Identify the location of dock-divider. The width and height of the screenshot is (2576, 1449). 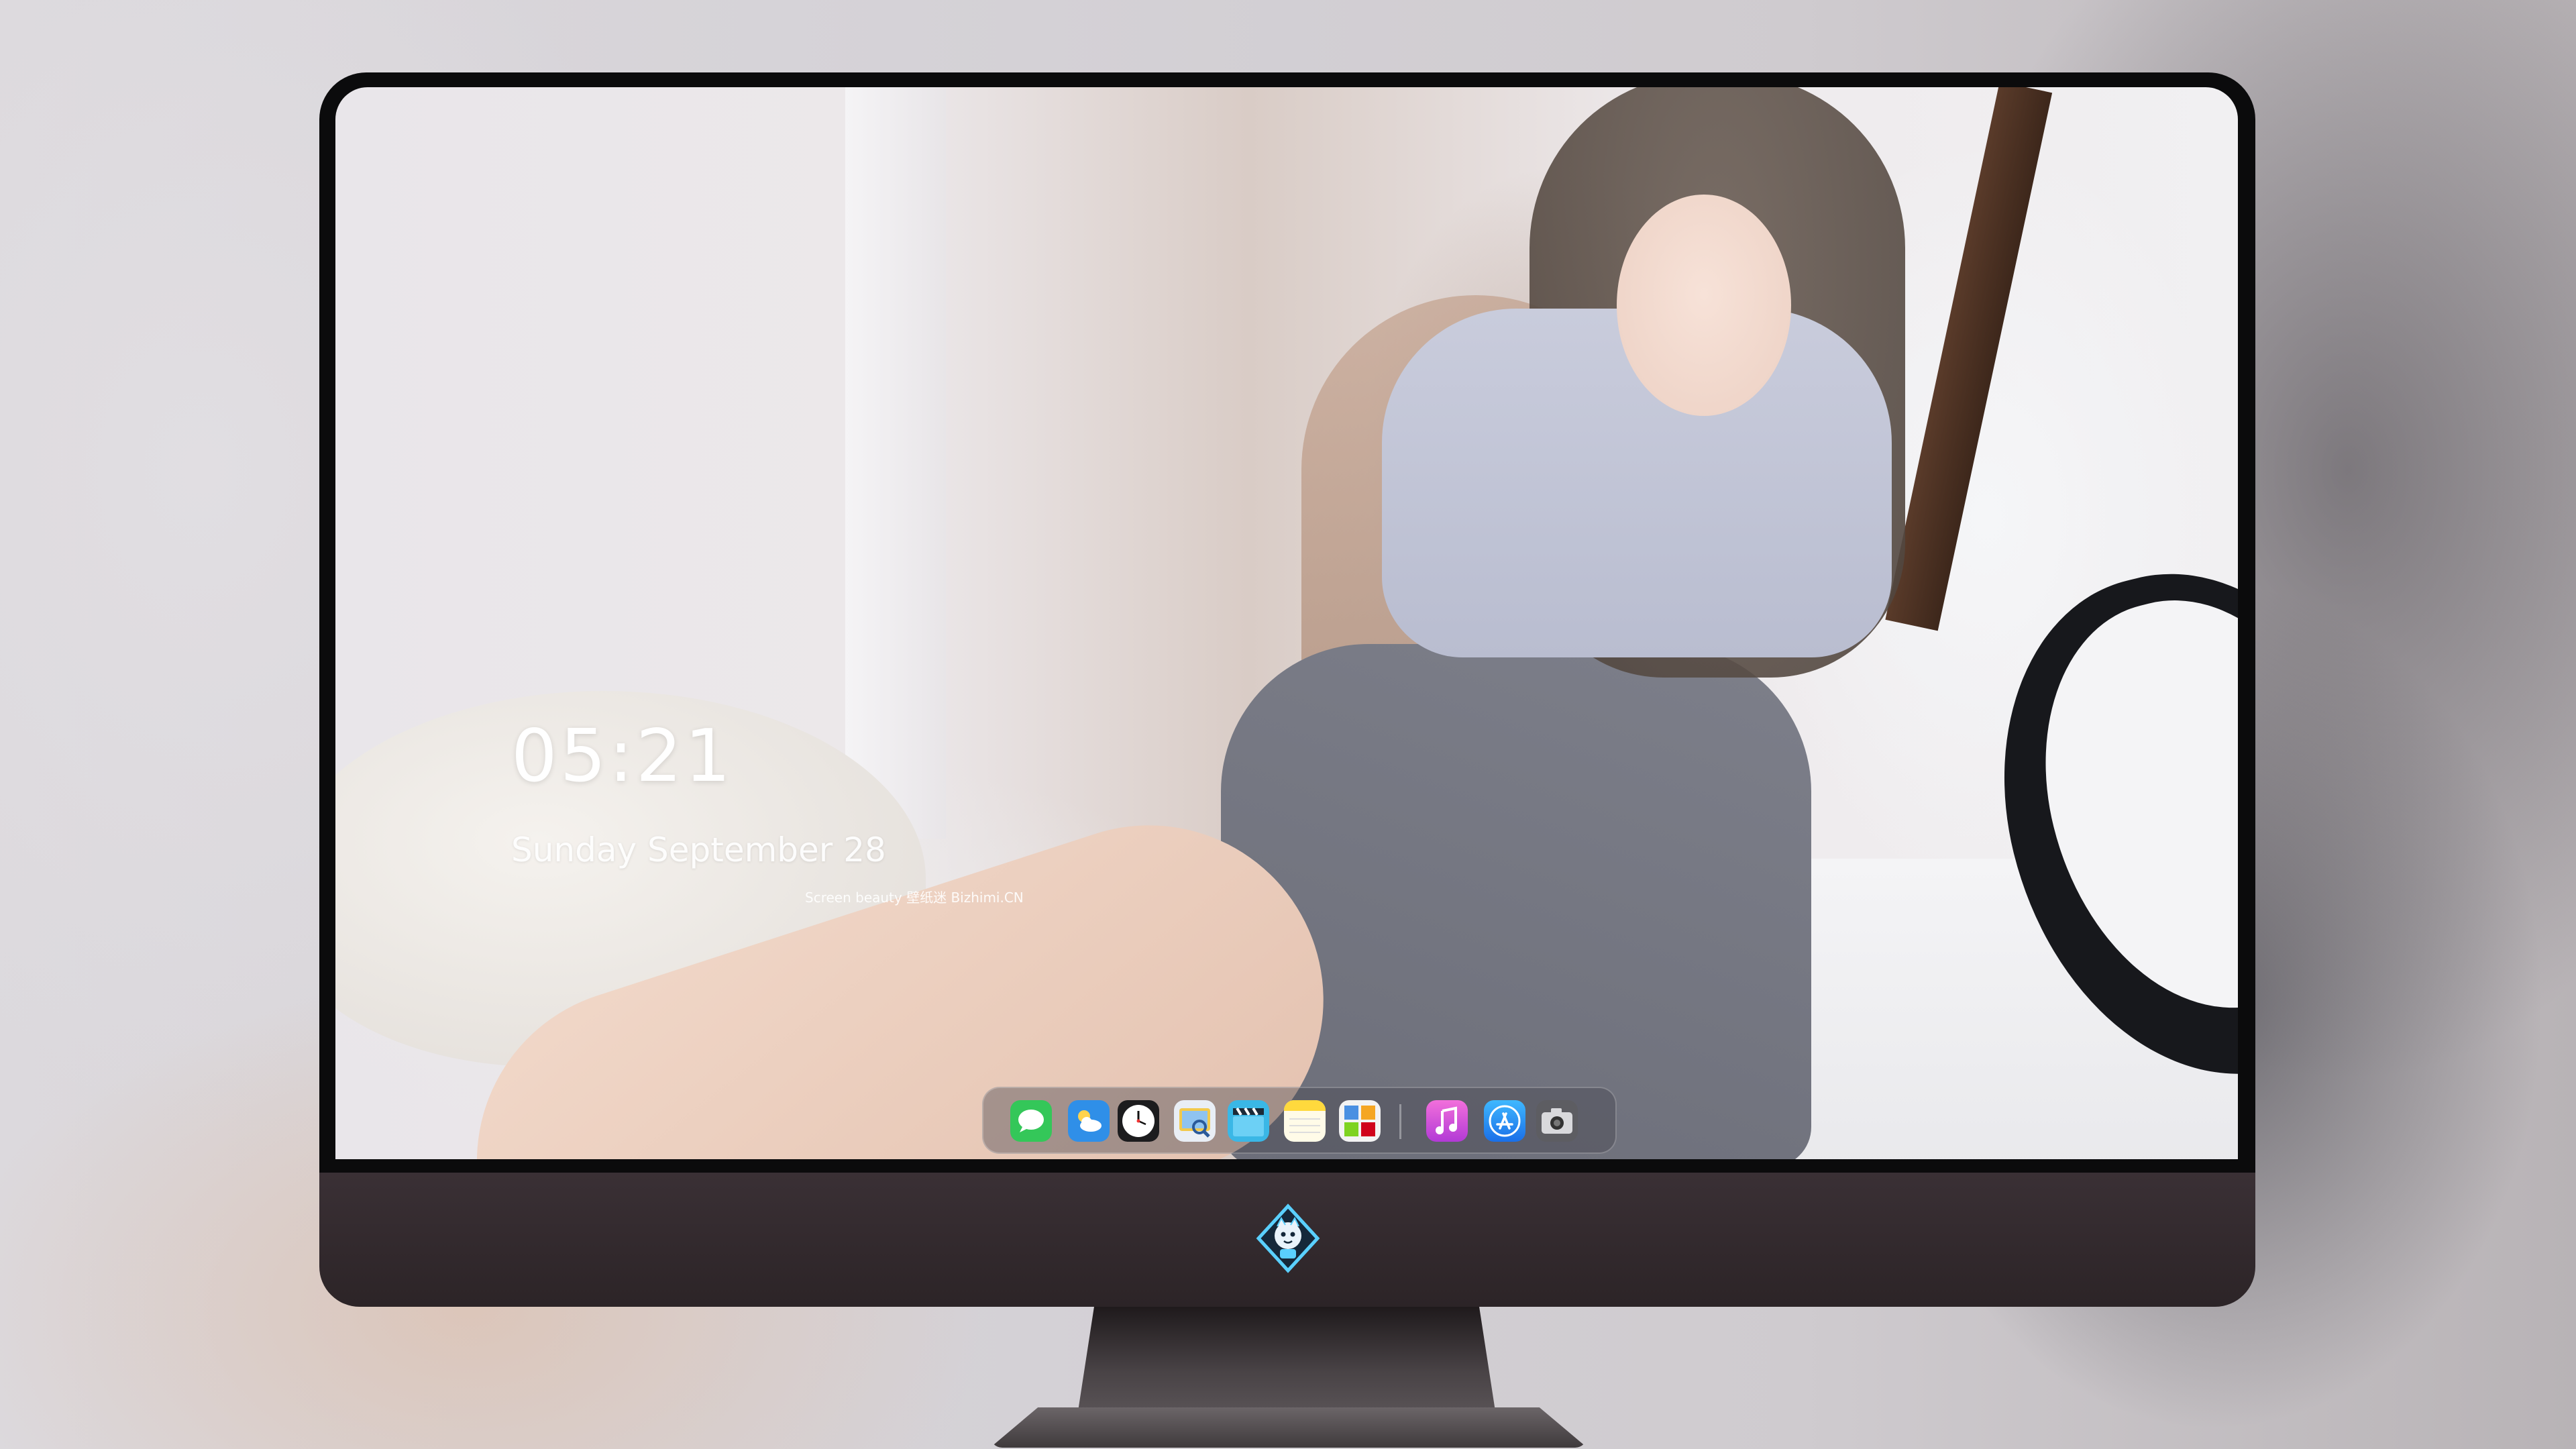
(1400, 1121).